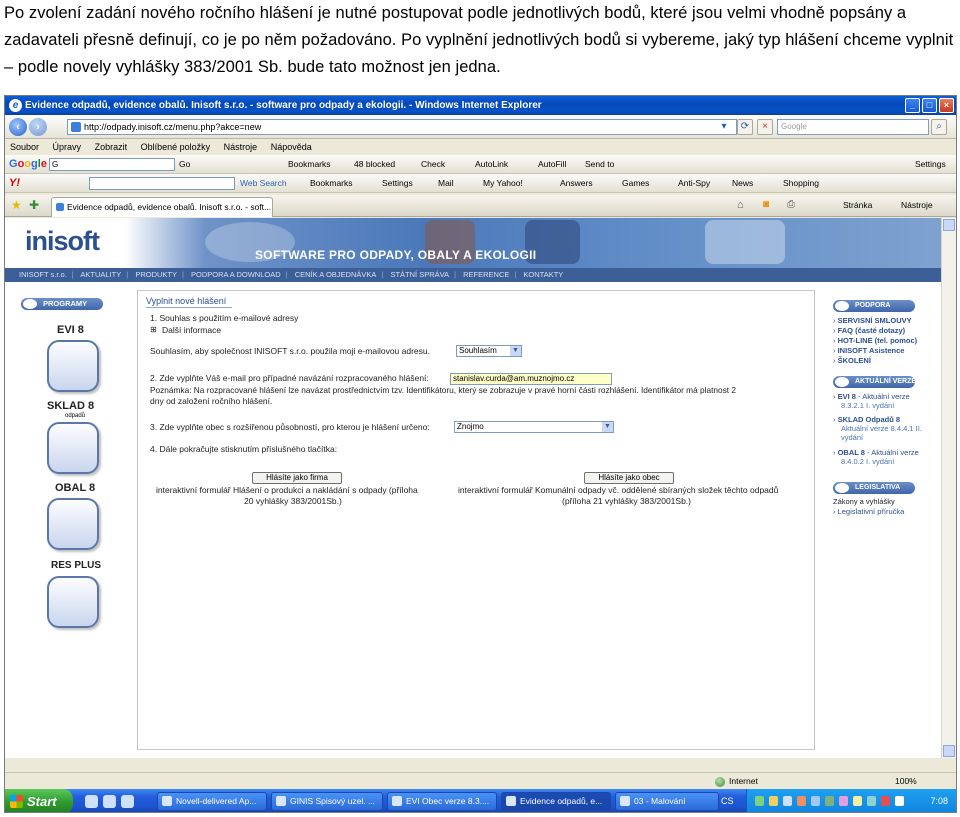 The image size is (960, 817). Describe the element at coordinates (534, 427) in the screenshot. I see `obec-select: Znojmo ▼` at that location.